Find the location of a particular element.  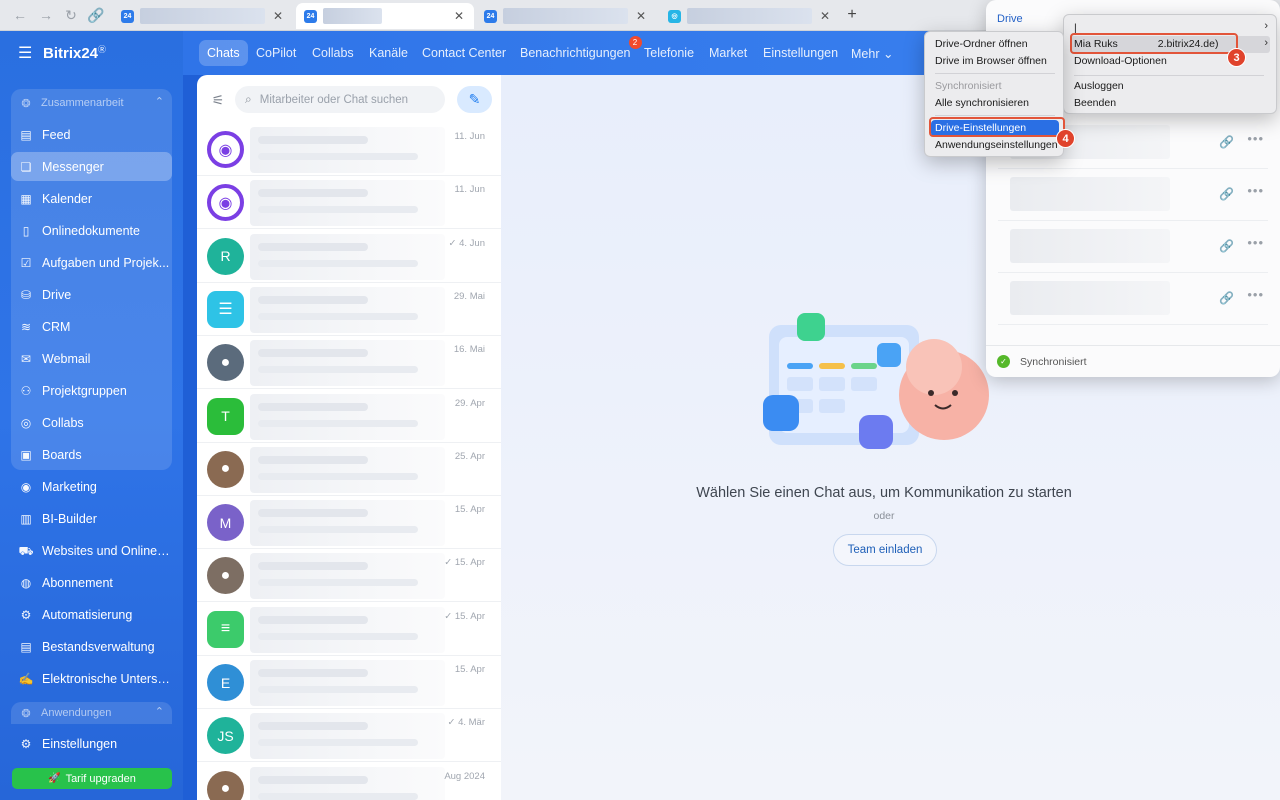

group-header-collaboration: ❂ Zusammenarbeit ⌃ is located at coordinates (91, 103).